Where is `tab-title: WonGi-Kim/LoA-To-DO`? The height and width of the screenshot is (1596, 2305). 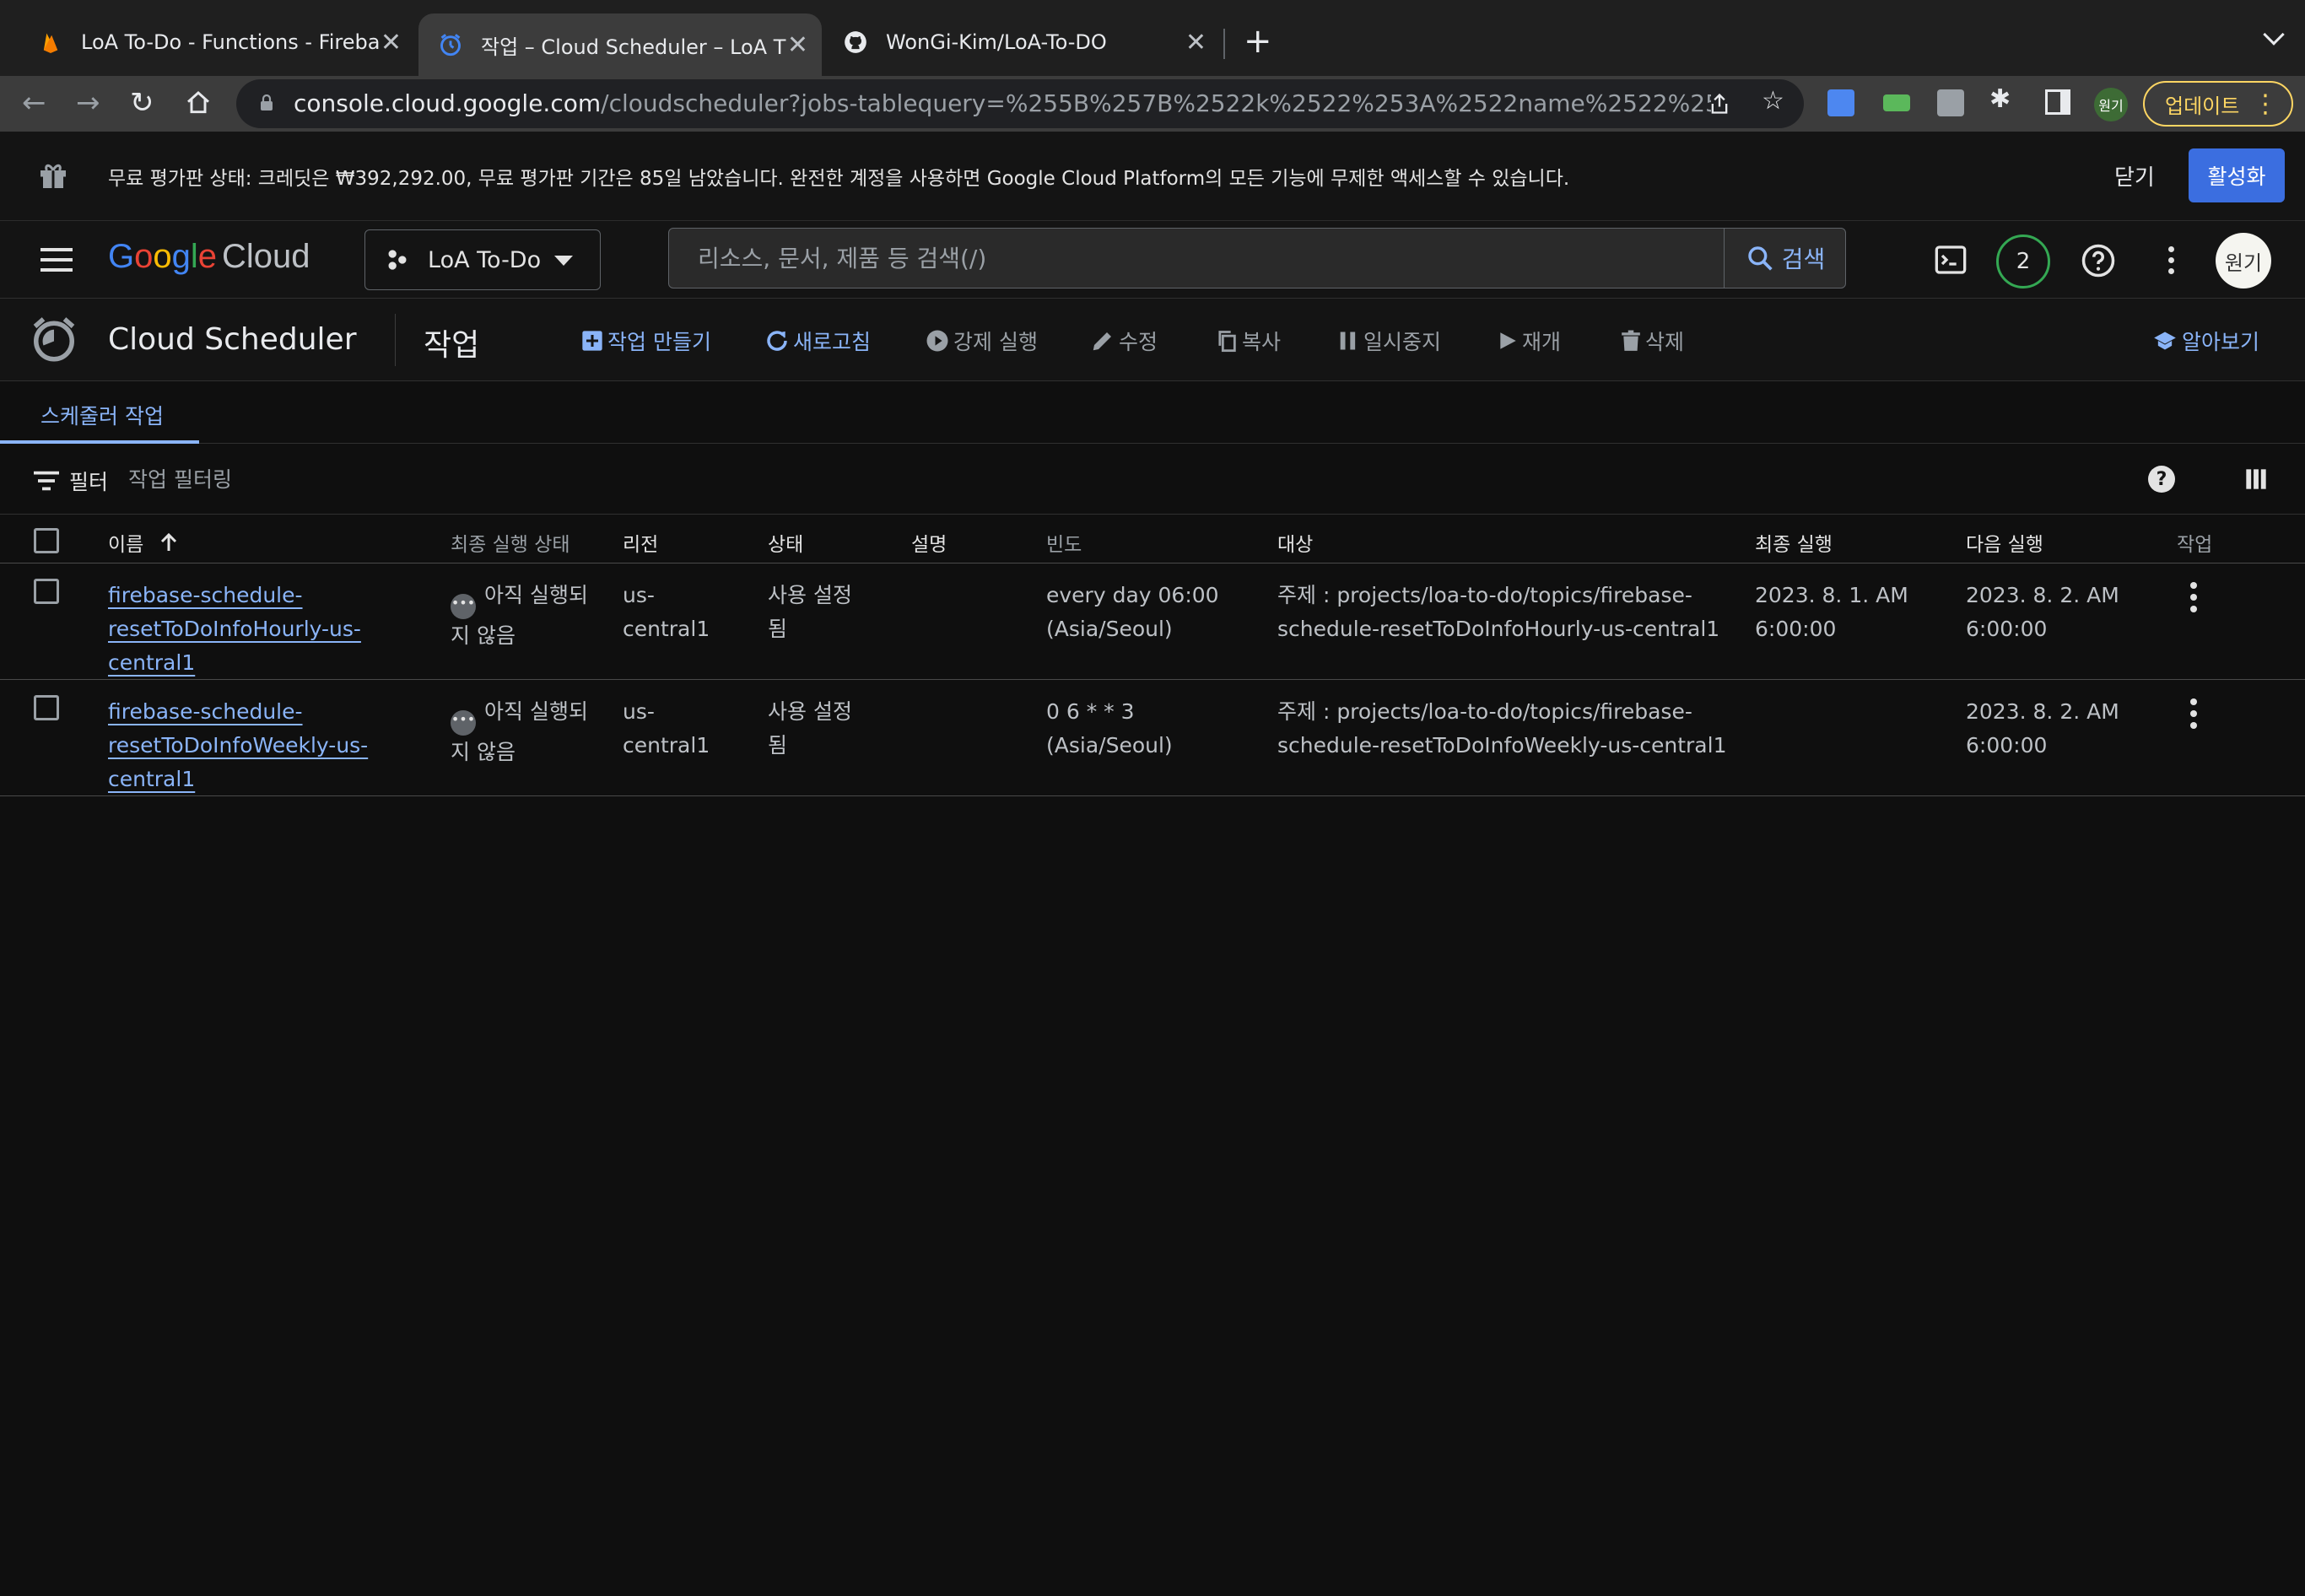 tab-title: WonGi-Kim/LoA-To-DO is located at coordinates (996, 42).